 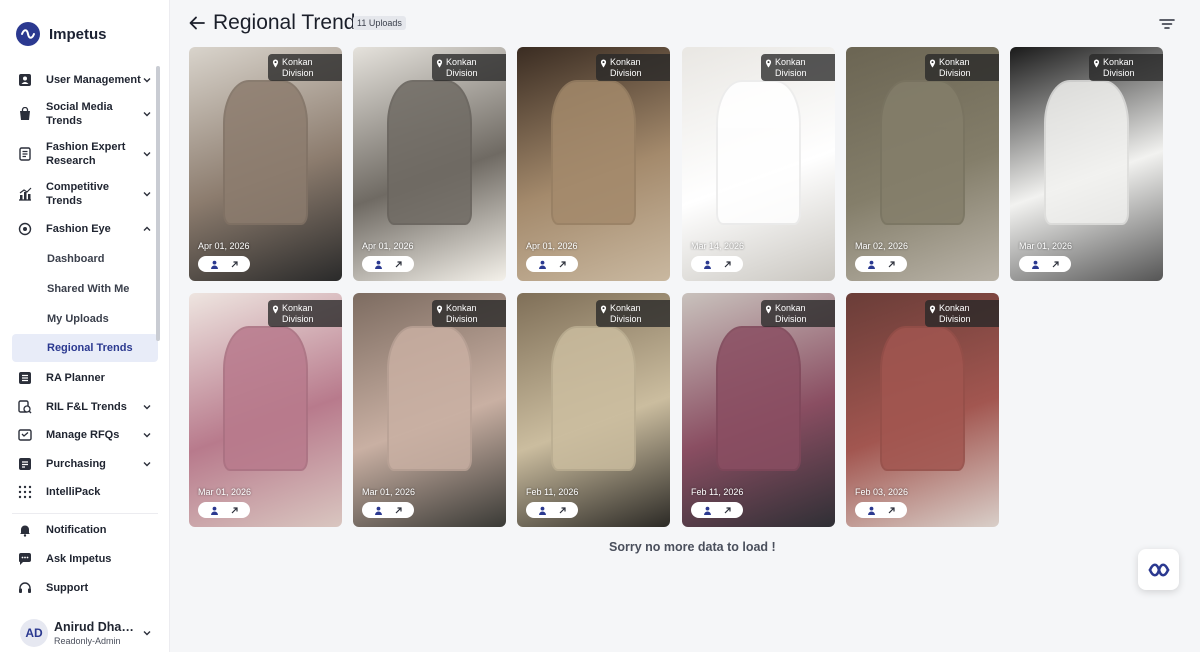 I want to click on sidebar-subitem-shared-with-me: Shared With Me, so click(x=85, y=289).